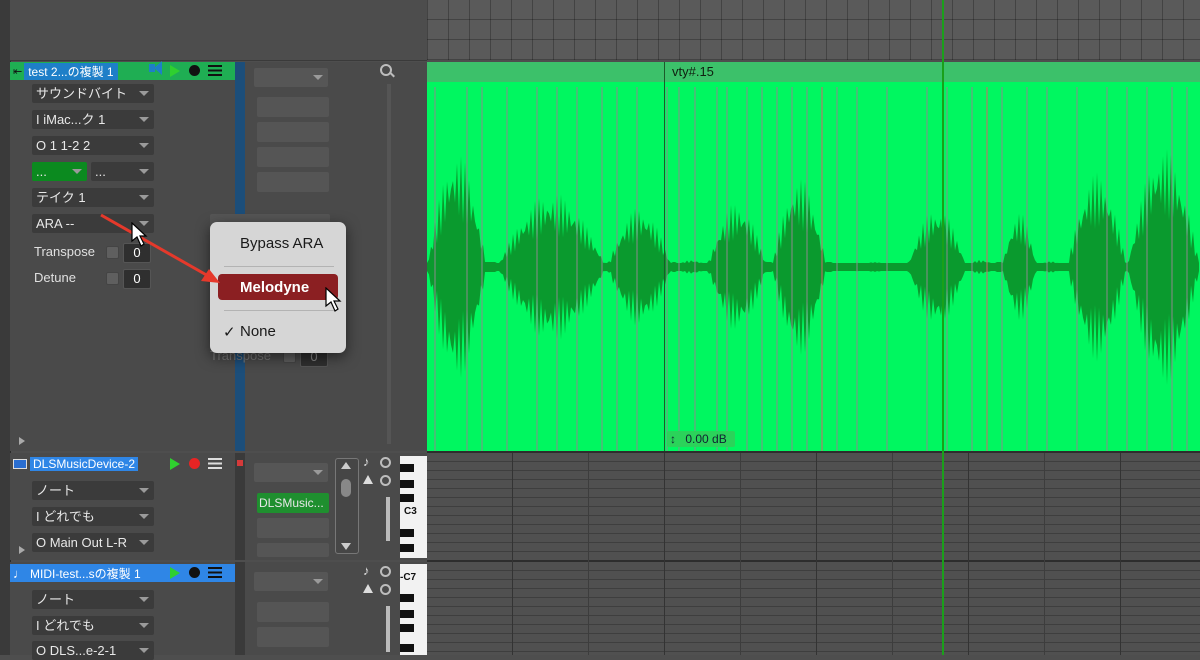  Describe the element at coordinates (693, 71) in the screenshot. I see `region-name: vty#.15` at that location.